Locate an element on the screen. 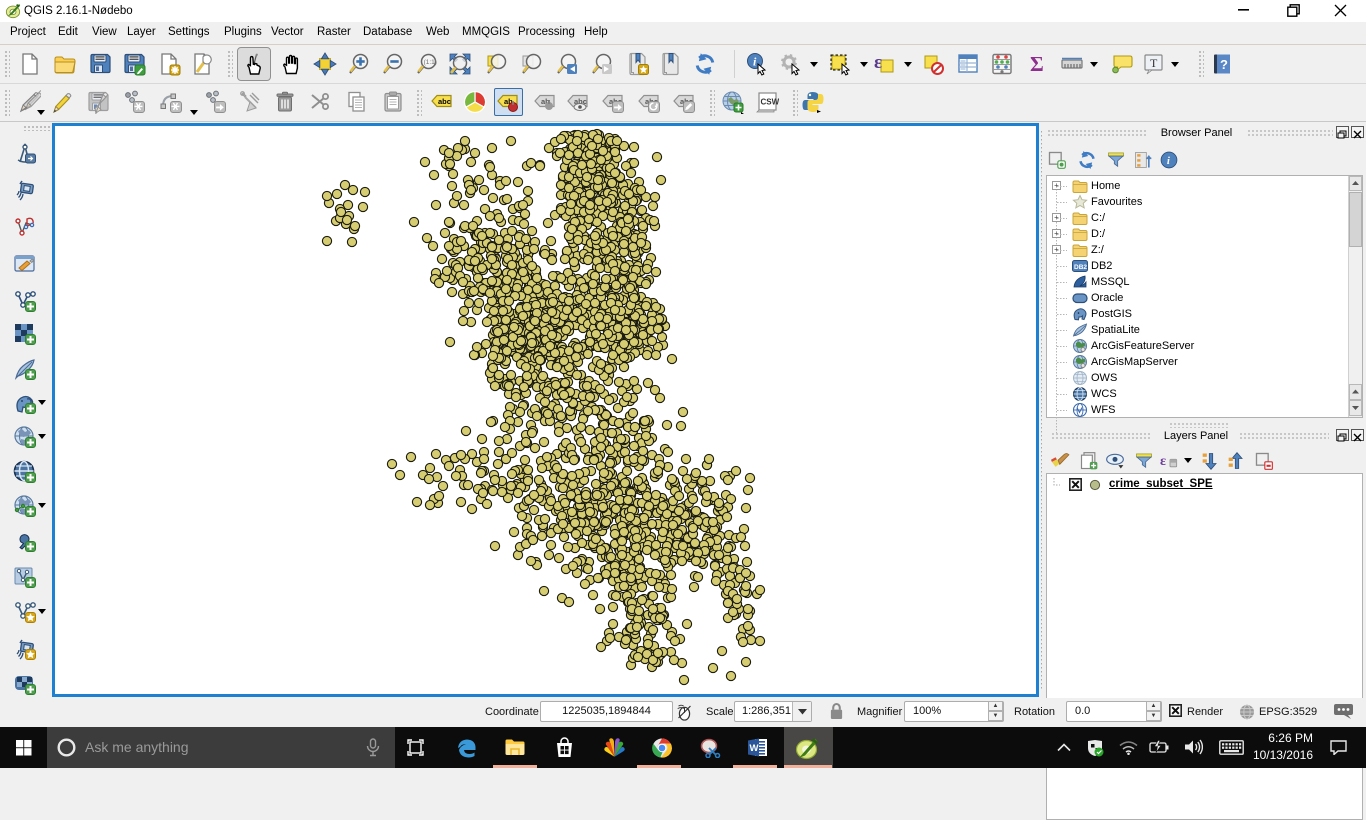 The width and height of the screenshot is (1366, 820). svg-text: (1:1) is located at coordinates (430, 62).